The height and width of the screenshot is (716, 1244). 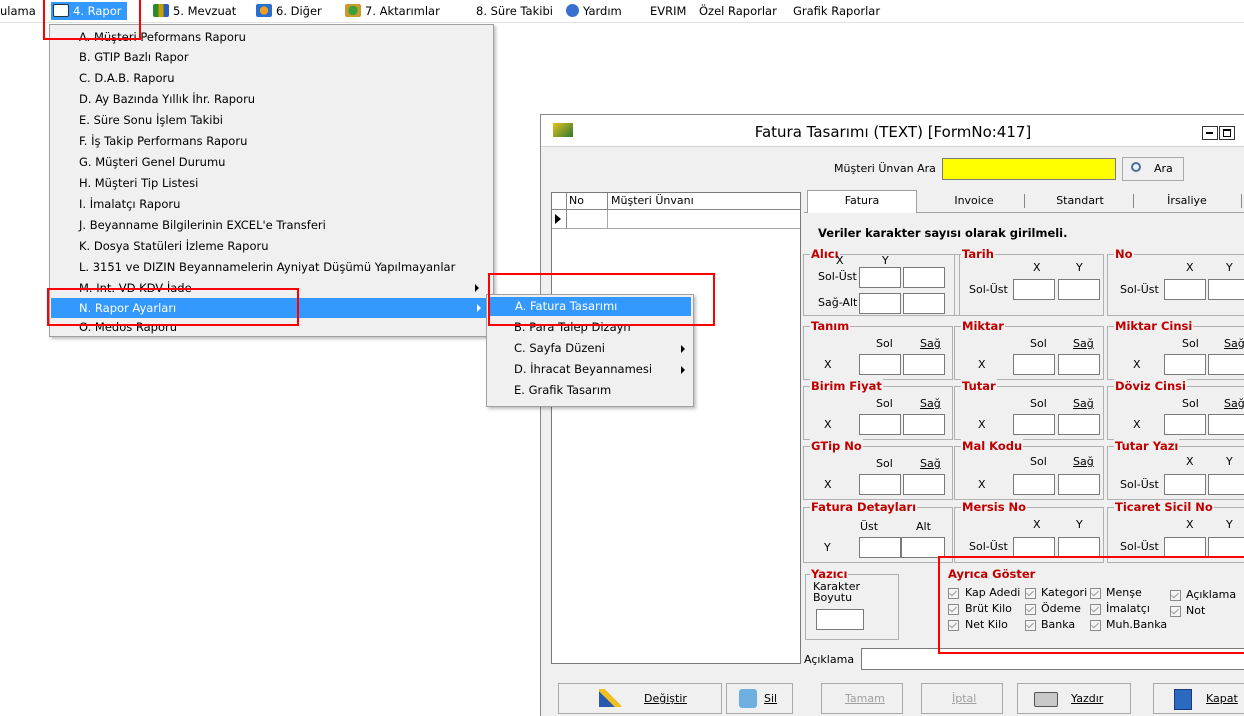 I want to click on menu-item-grafik-raporlar: Grafik Raporlar, so click(x=836, y=11).